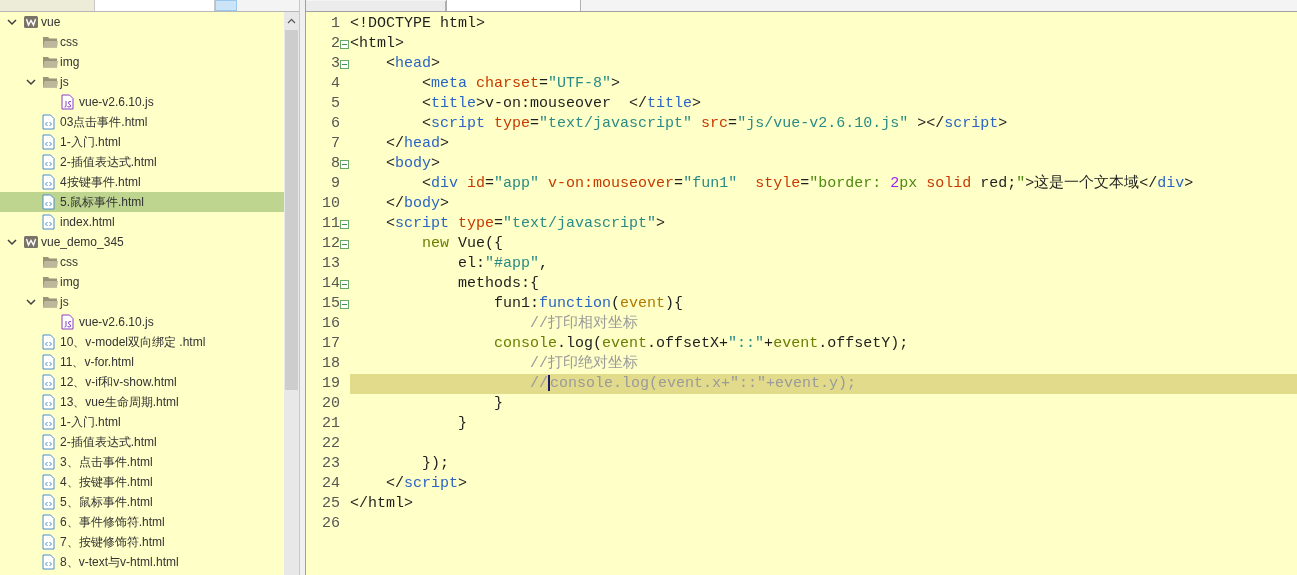 The width and height of the screenshot is (1297, 575). What do you see at coordinates (87, 222) in the screenshot?
I see `item-label: index.html` at bounding box center [87, 222].